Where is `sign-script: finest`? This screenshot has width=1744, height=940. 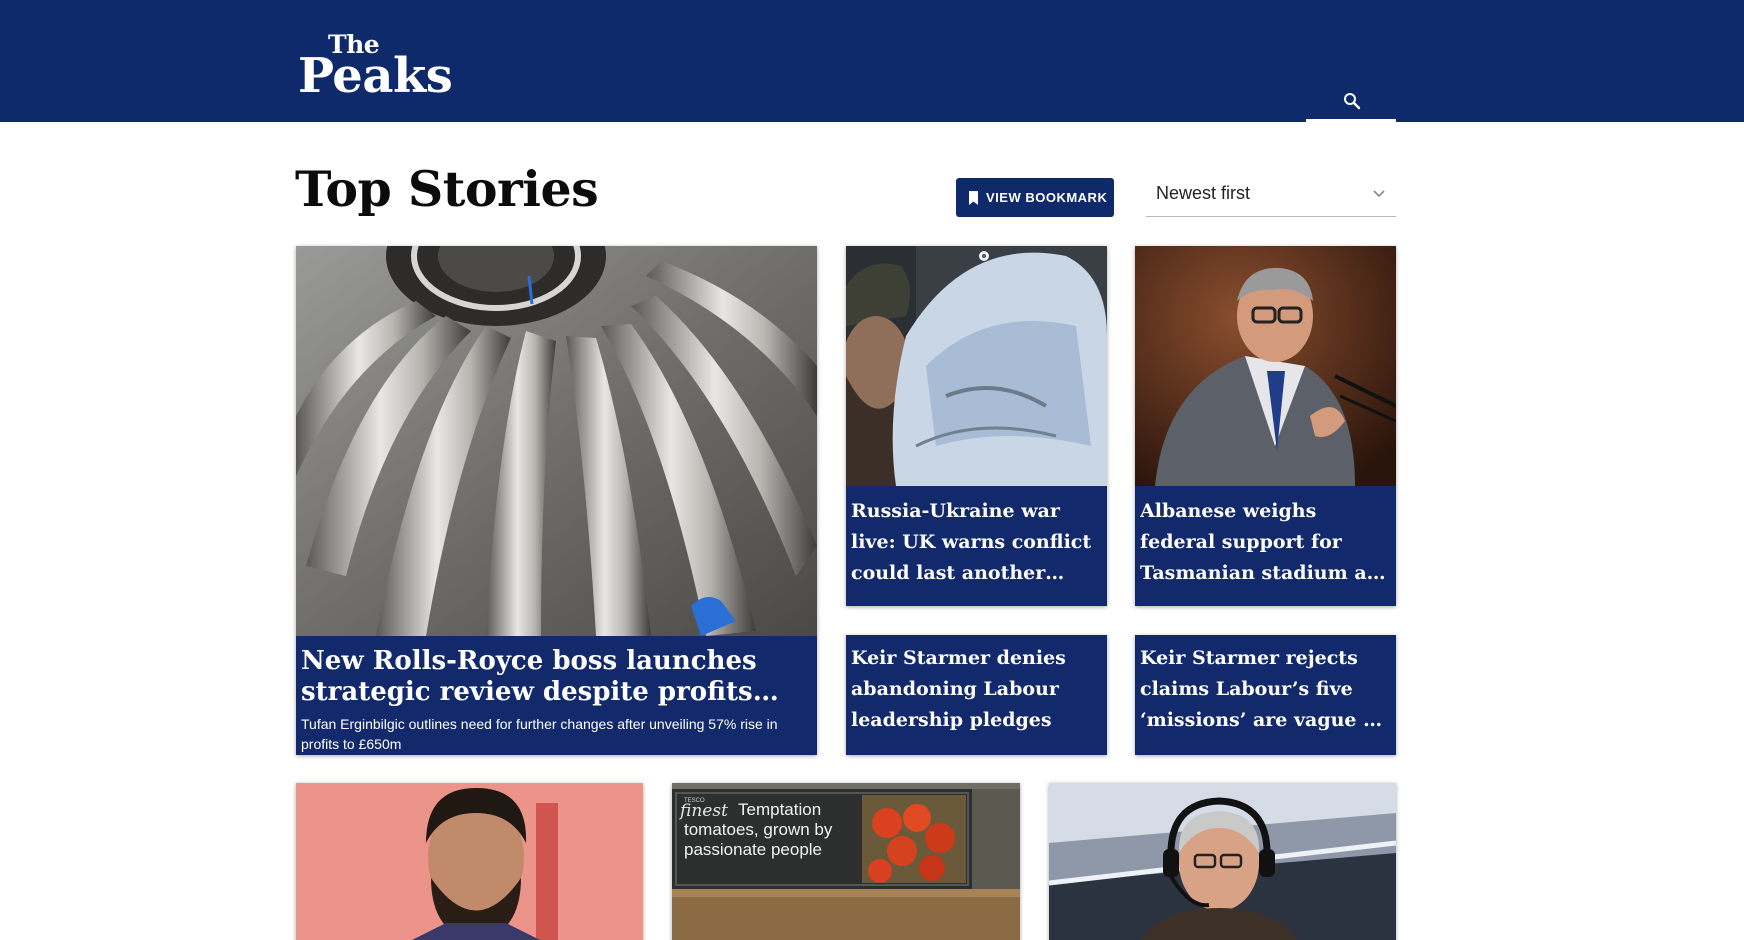
sign-script: finest is located at coordinates (703, 811).